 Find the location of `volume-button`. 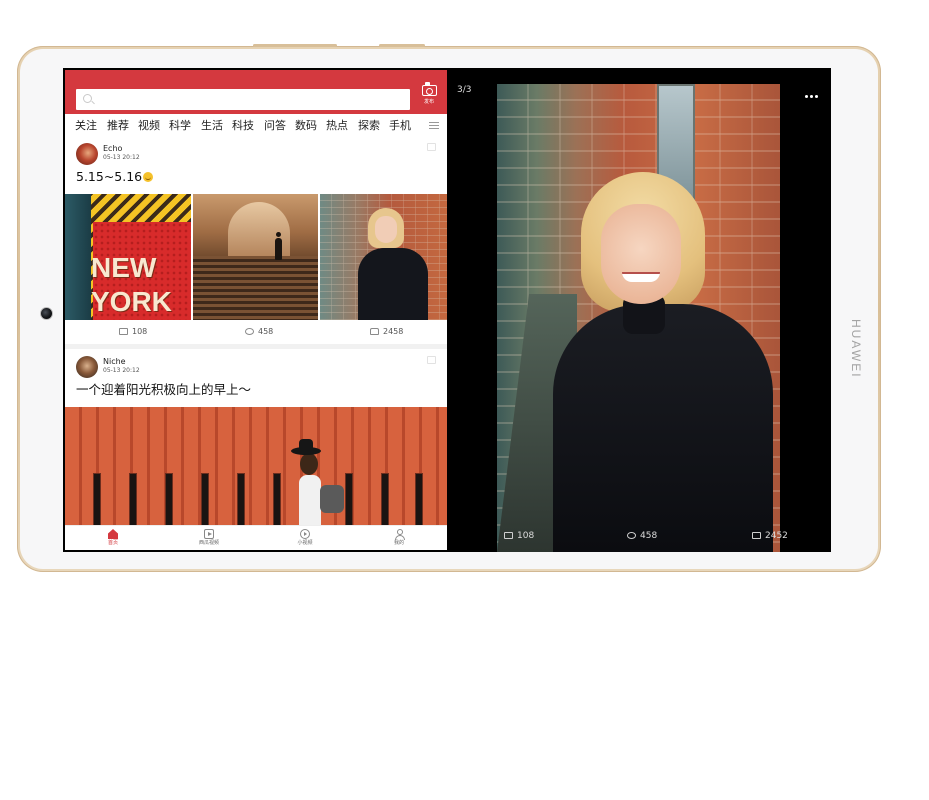

volume-button is located at coordinates (295, 45).